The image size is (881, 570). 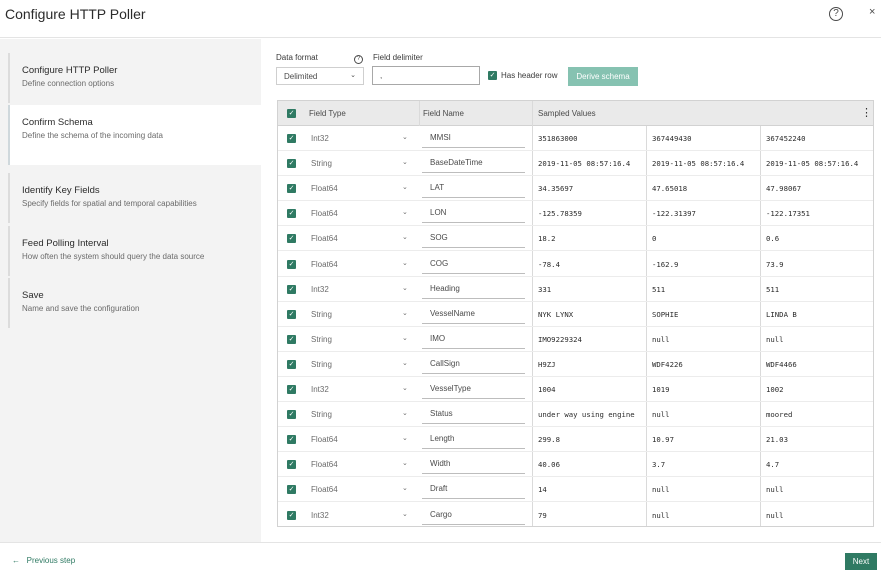 What do you see at coordinates (43, 560) in the screenshot?
I see `previous-step-link: ← Previous step` at bounding box center [43, 560].